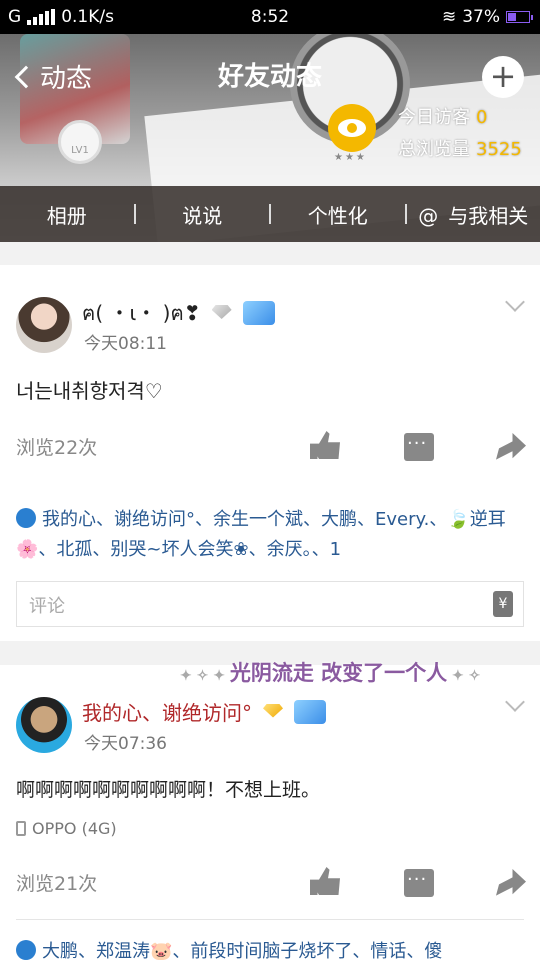 The width and height of the screenshot is (540, 960). I want to click on star-rating: ★★★, so click(350, 157).